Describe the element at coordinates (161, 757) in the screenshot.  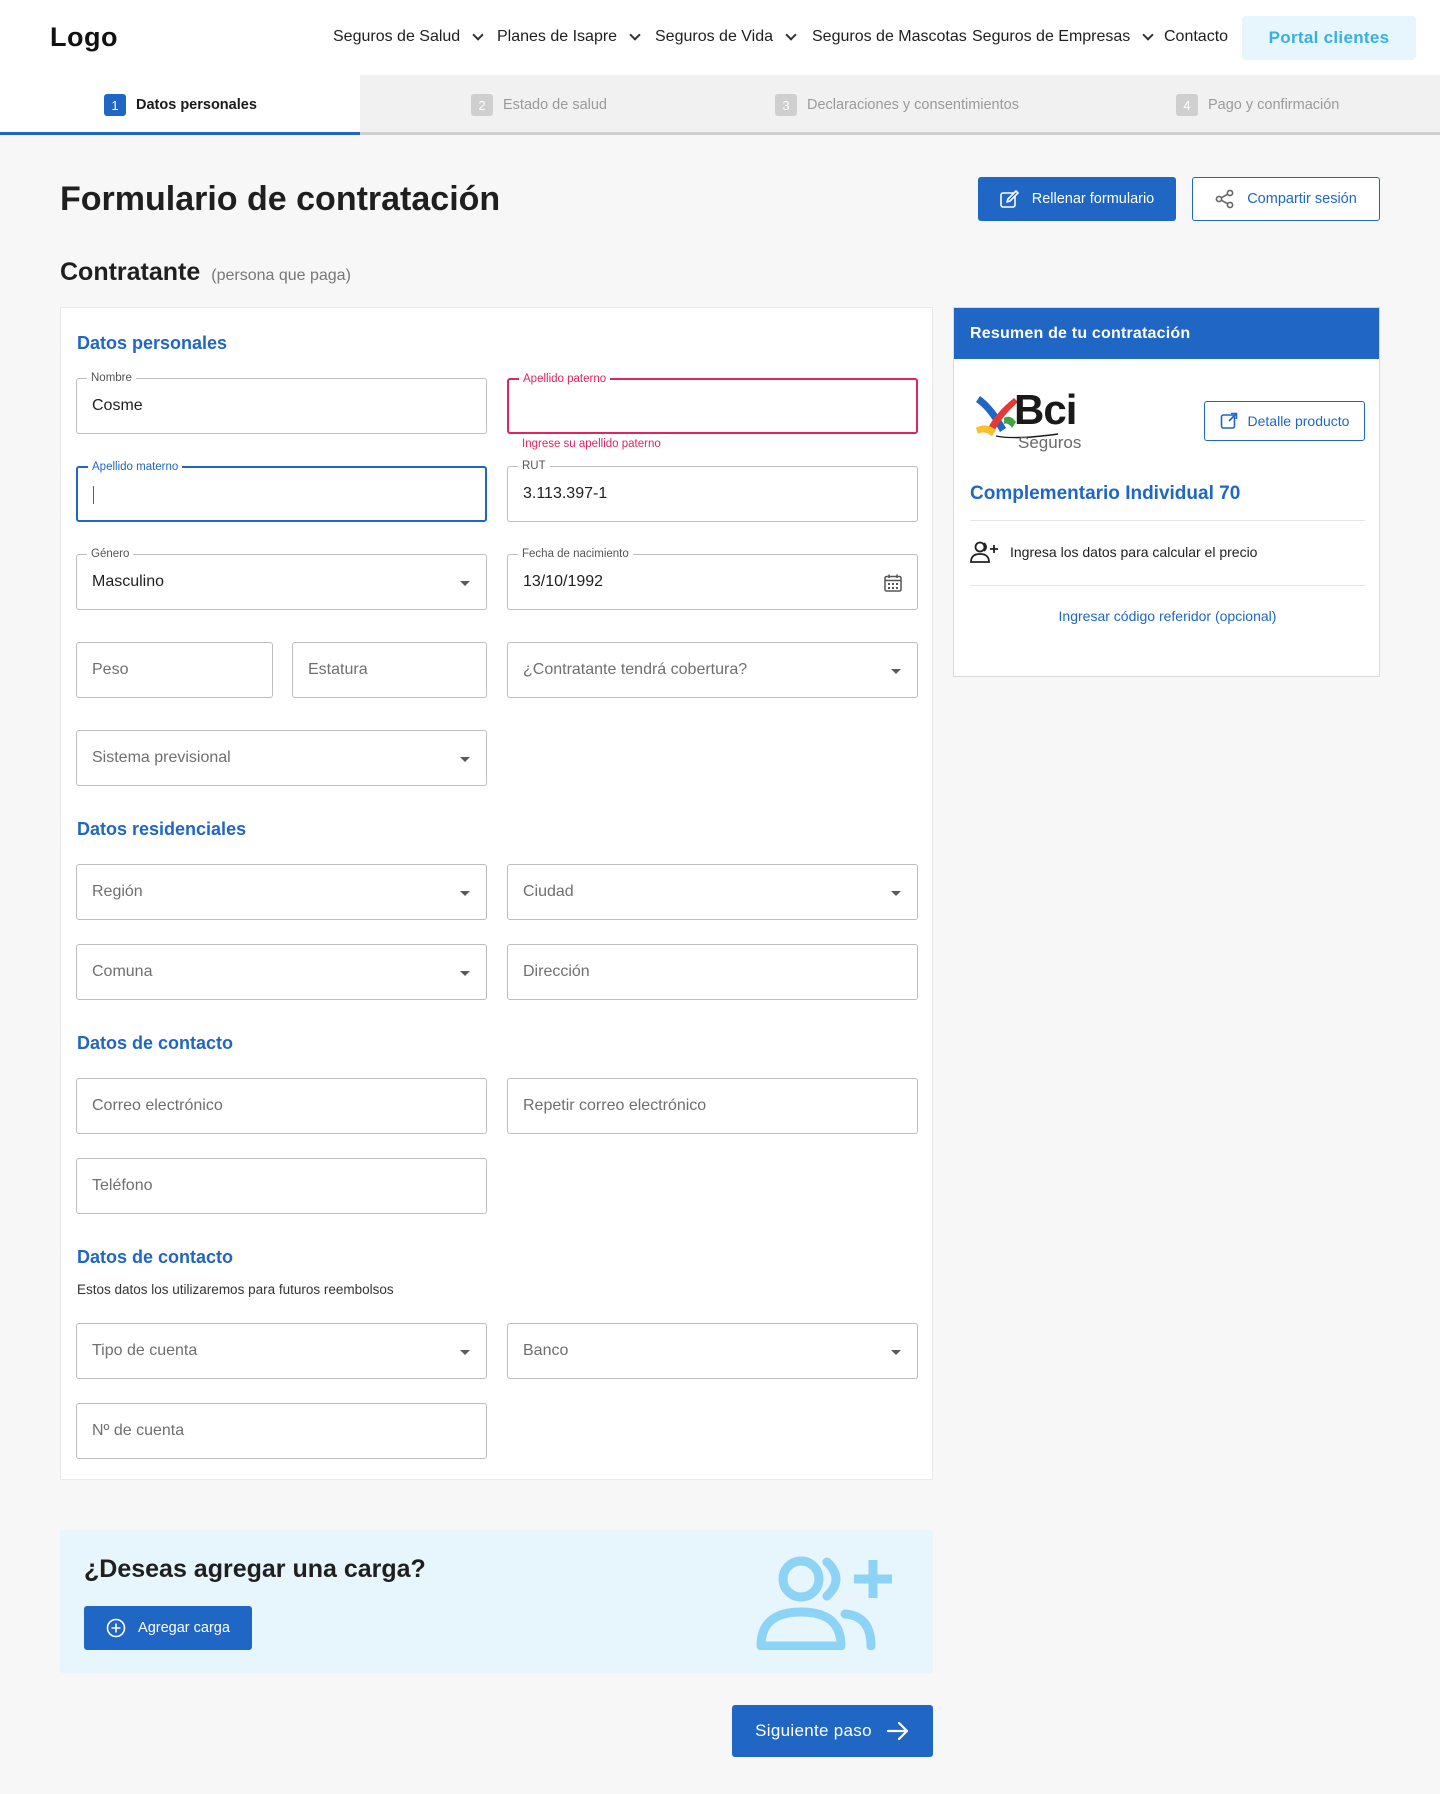
I see `field-placeholder: Sistema previsional` at that location.